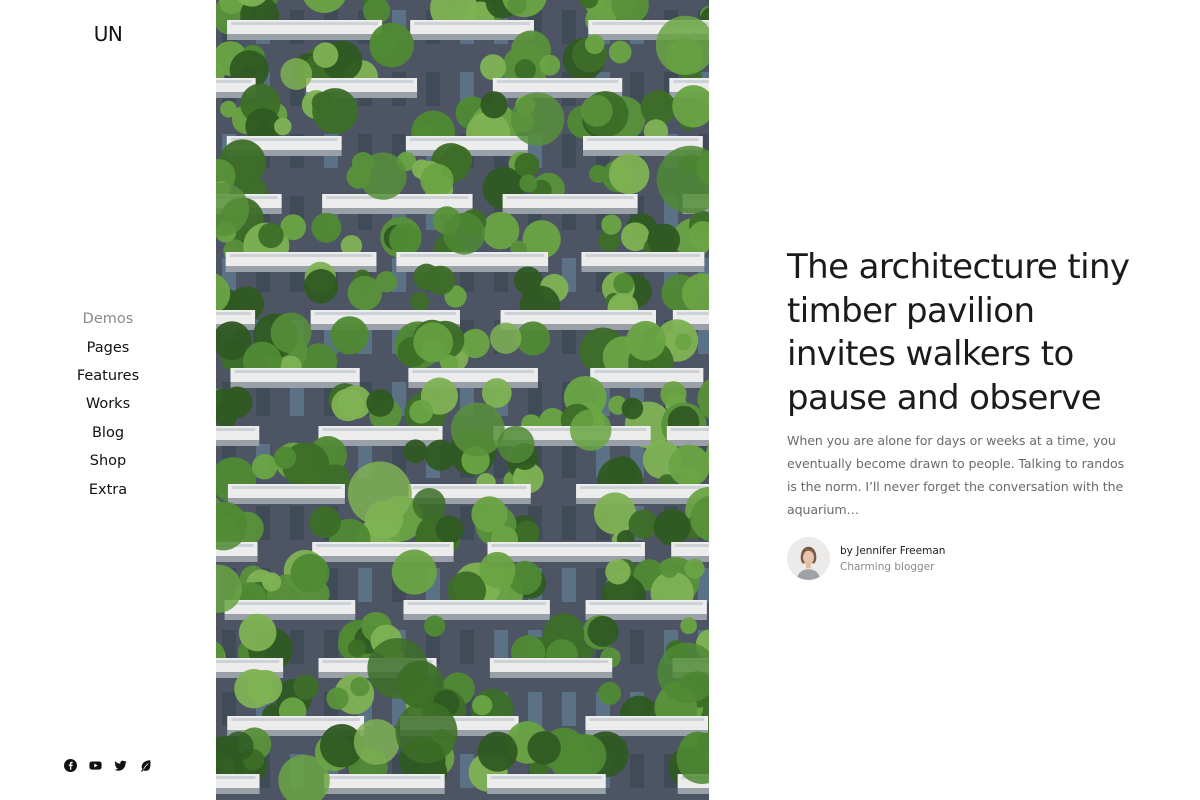 The image size is (1200, 800). I want to click on author-name: by Jennifer Freeman, so click(892, 551).